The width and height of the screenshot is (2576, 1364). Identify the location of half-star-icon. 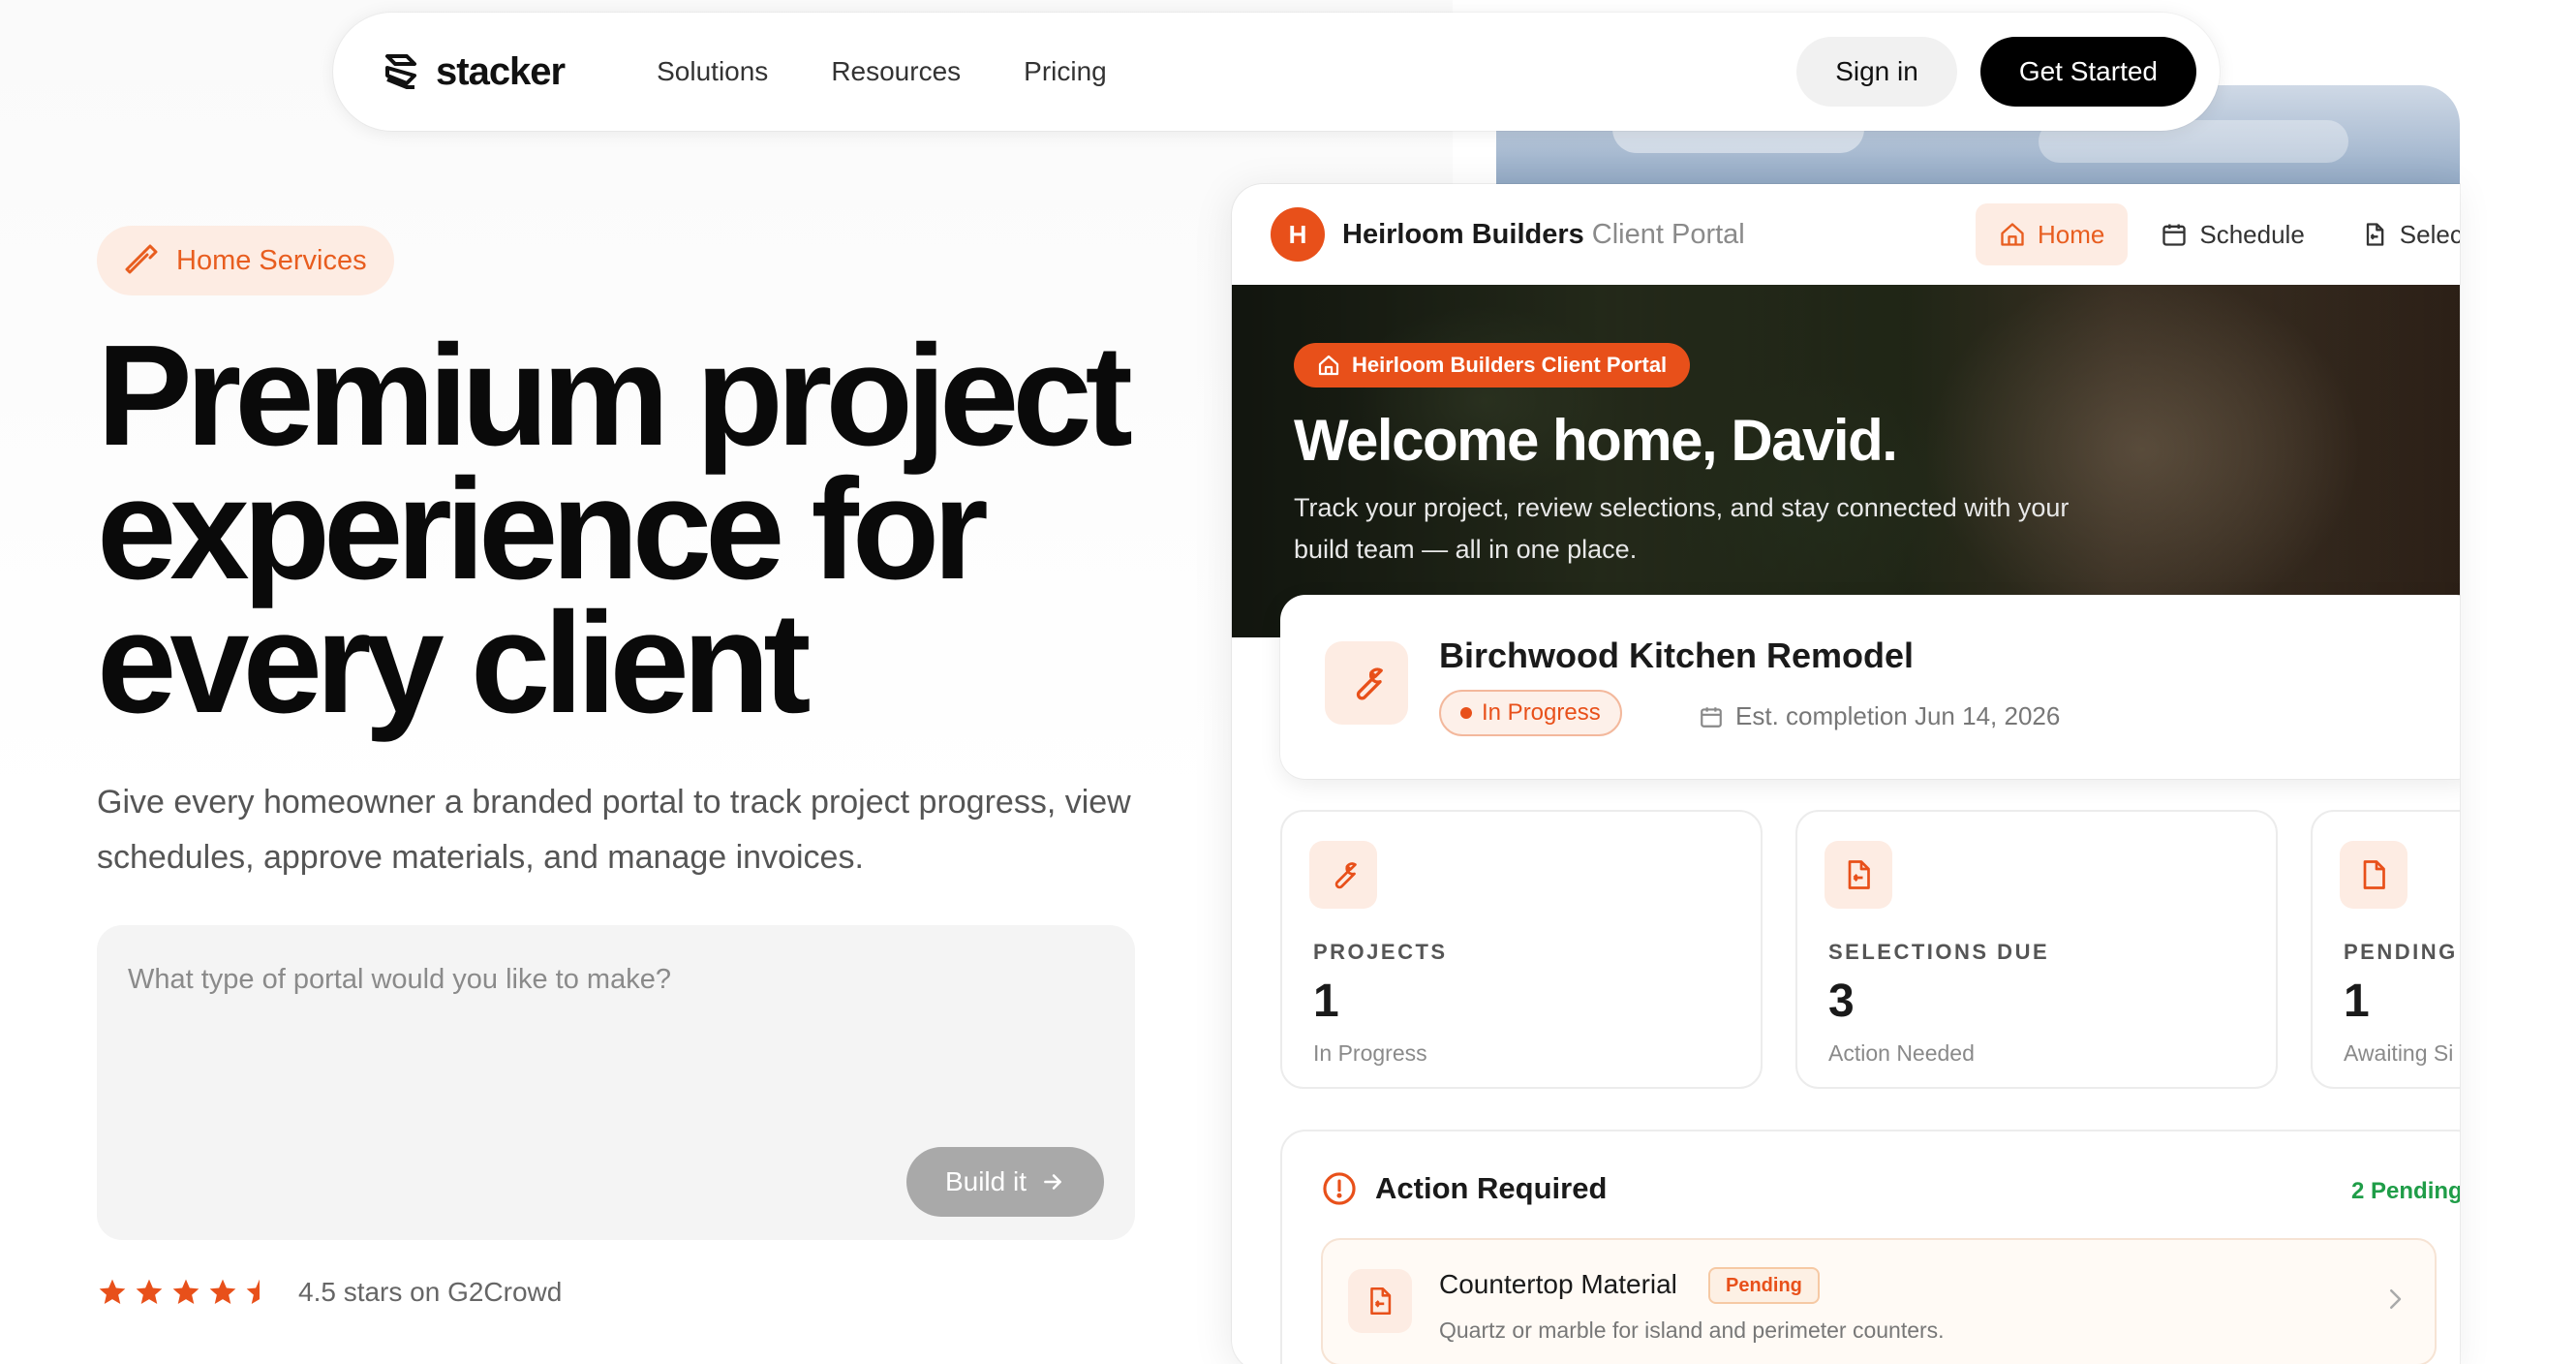
(253, 1291).